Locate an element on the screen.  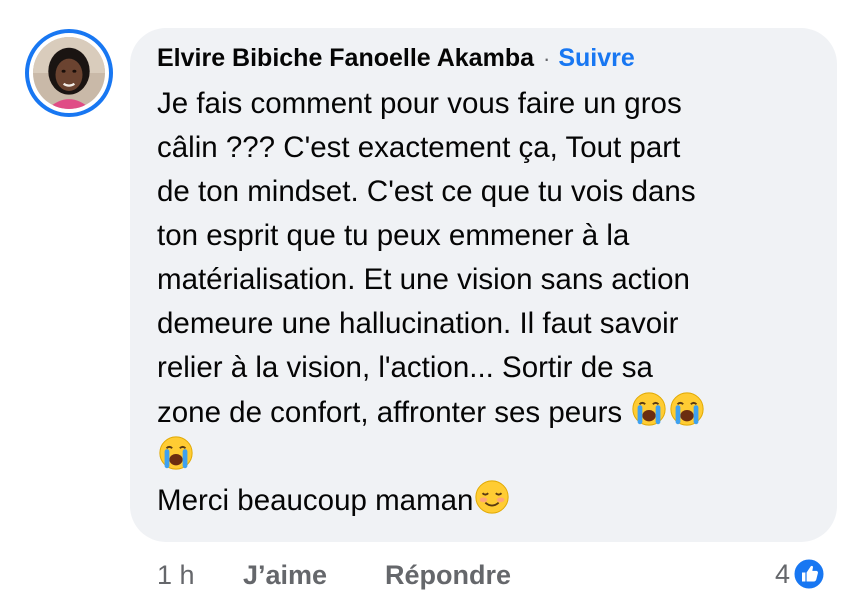
comment-header: Elvire Bibiche Fanoelle Akamba · Suivre is located at coordinates (483, 62).